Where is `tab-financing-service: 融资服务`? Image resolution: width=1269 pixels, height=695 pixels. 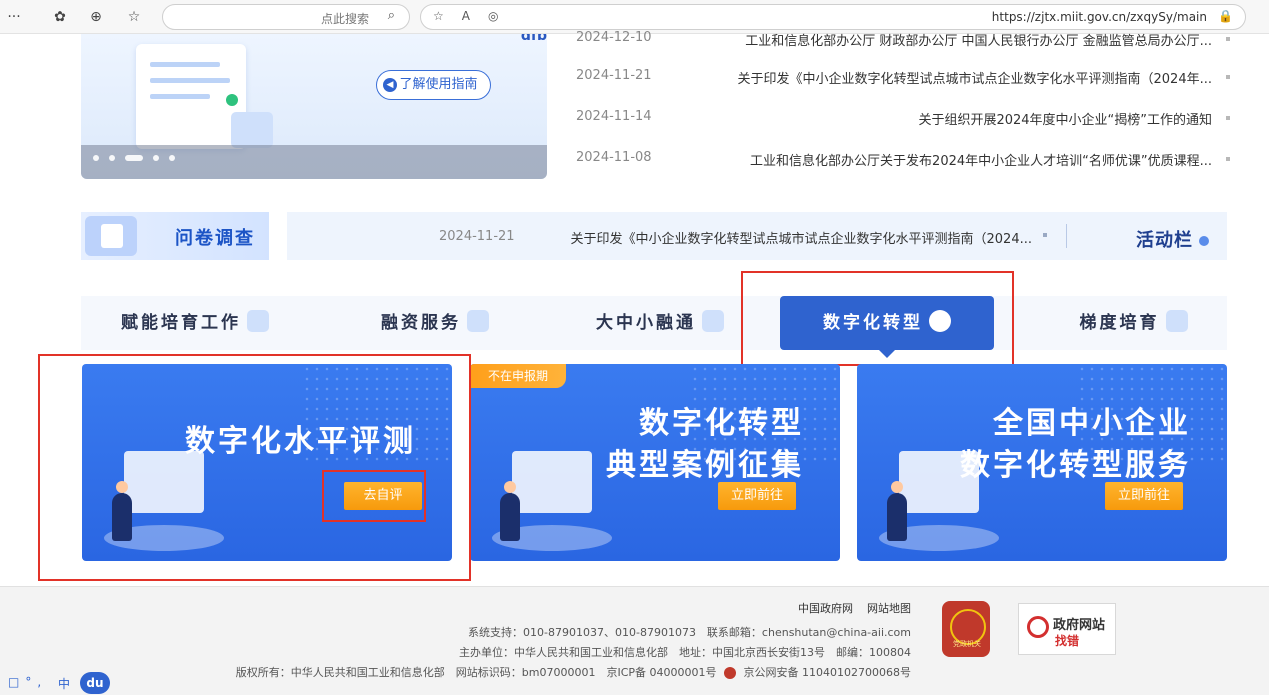 tab-financing-service: 融资服务 is located at coordinates (435, 323).